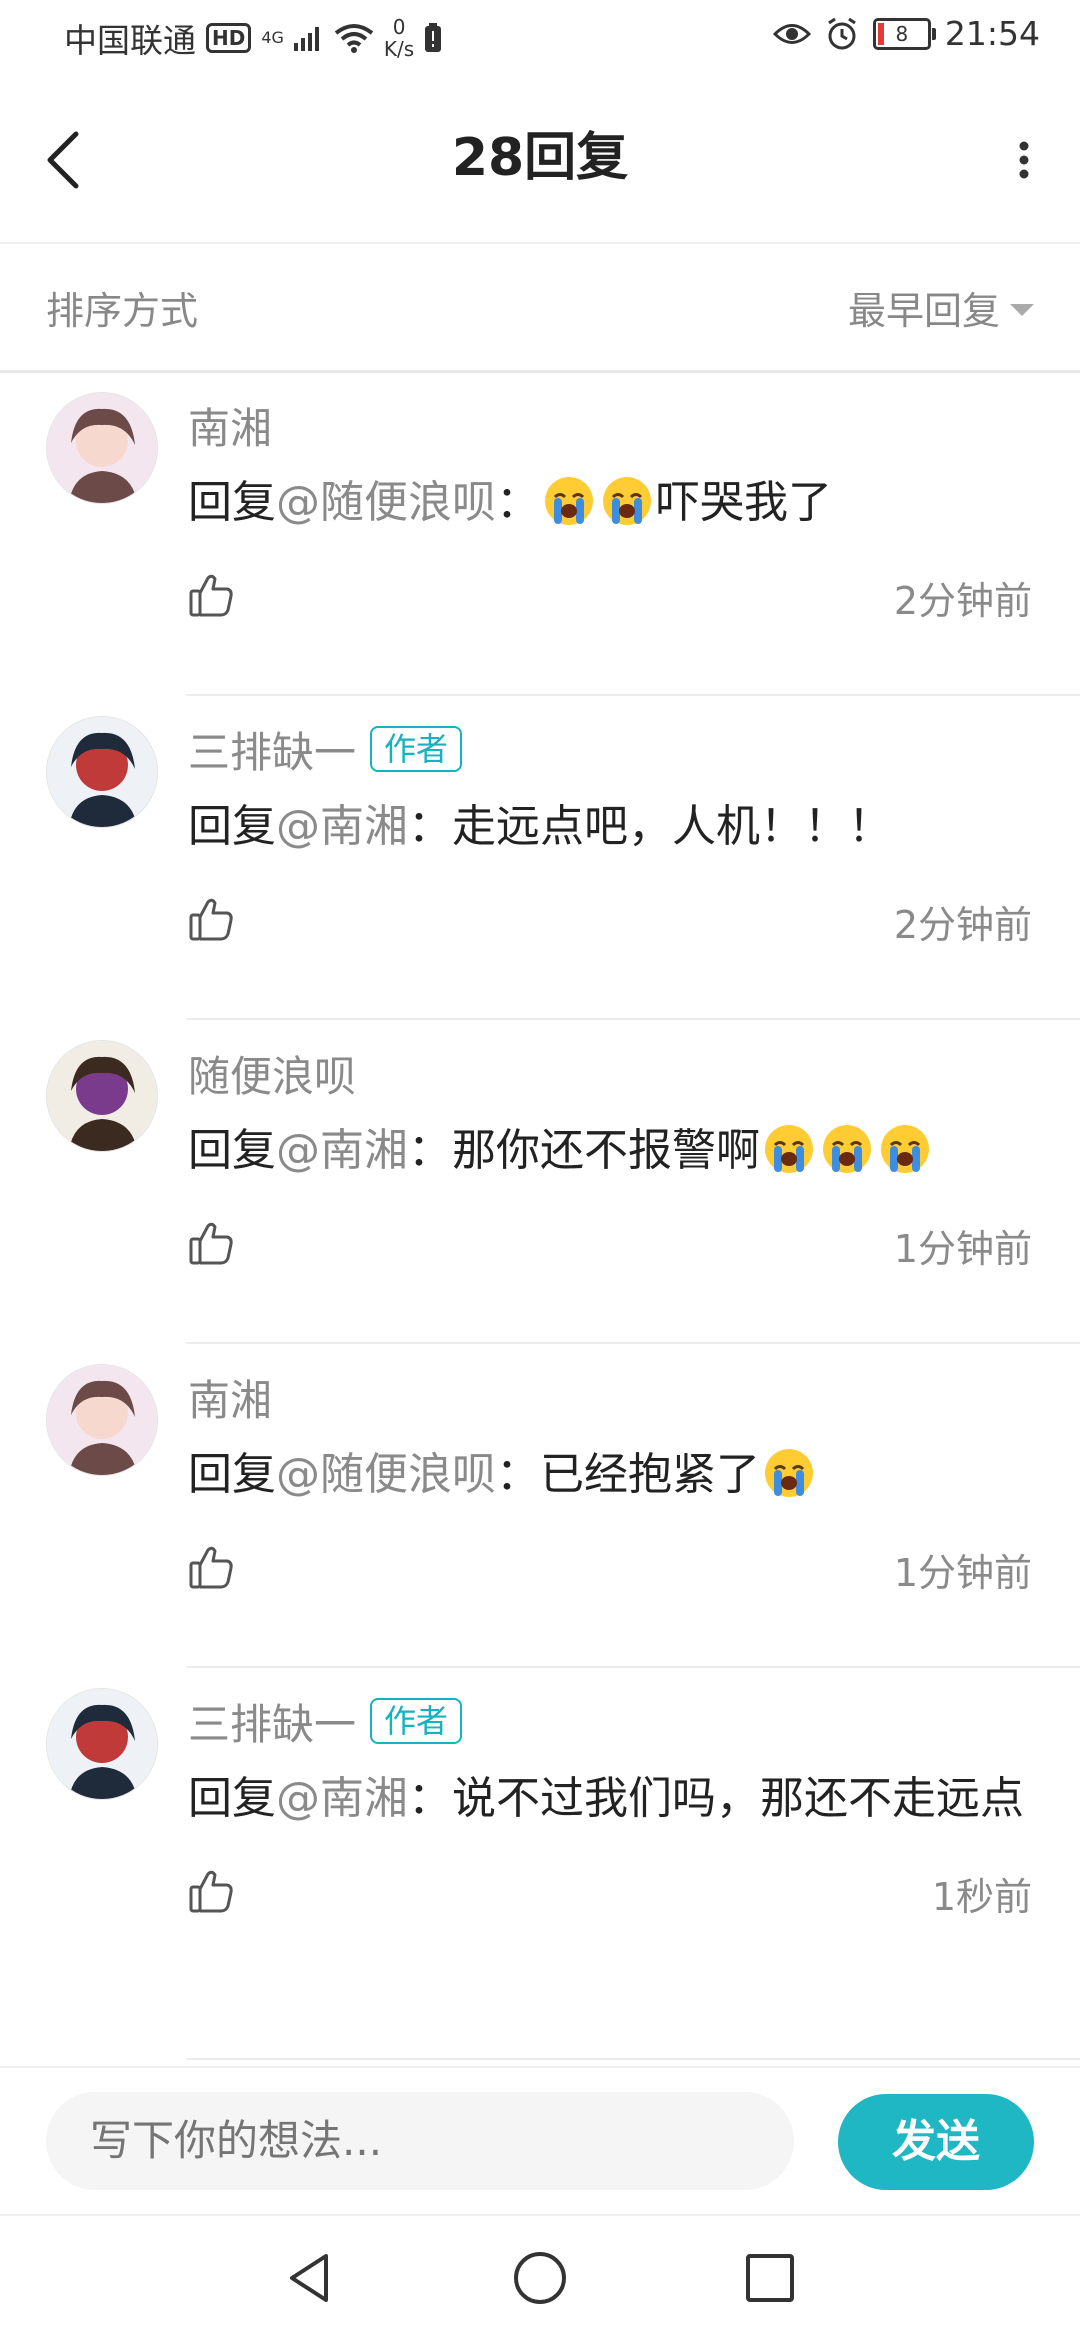 The height and width of the screenshot is (2342, 1080). I want to click on reply-body: 南湘回复@随便浪呗： 吓哭我了 2分钟前, so click(610, 522).